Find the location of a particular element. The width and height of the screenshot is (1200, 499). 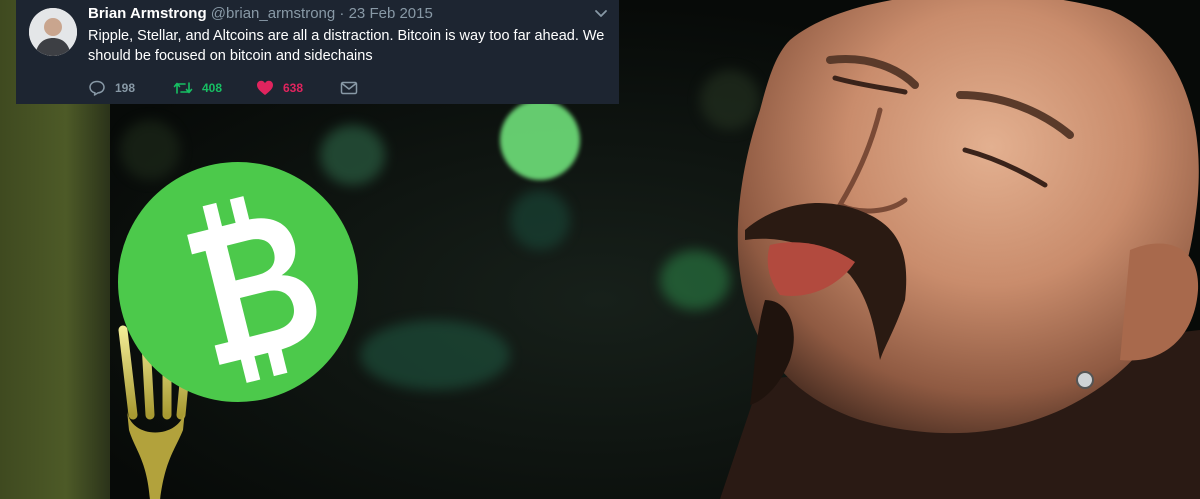

retweet-button: 408 is located at coordinates (197, 88).